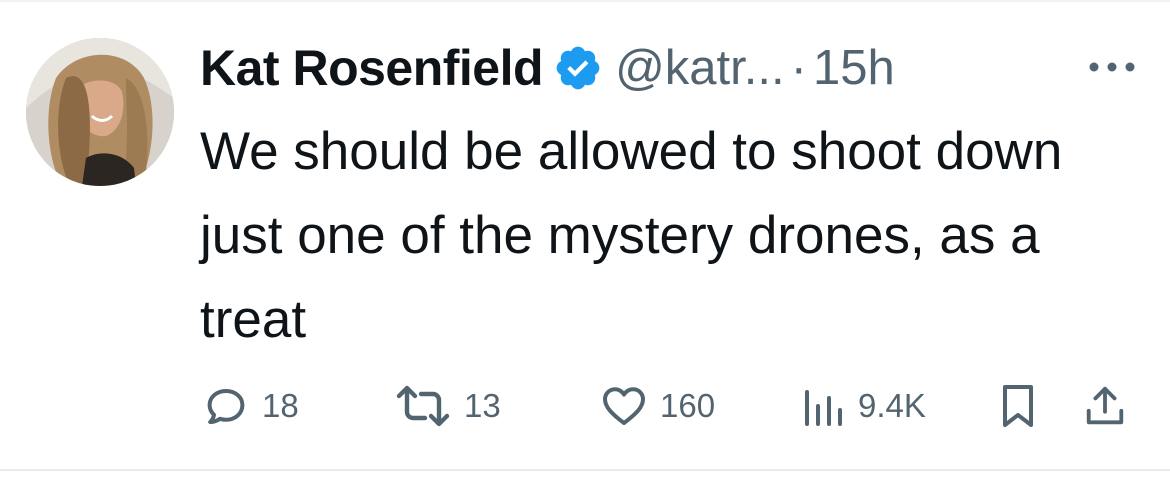  I want to click on views-button: 9.4K, so click(862, 406).